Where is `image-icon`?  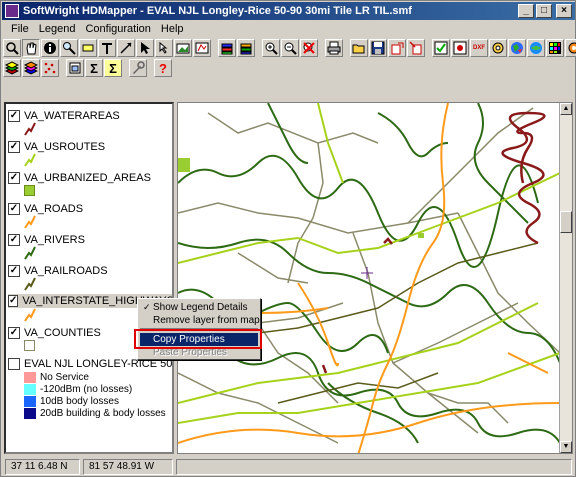
image-icon is located at coordinates (183, 48).